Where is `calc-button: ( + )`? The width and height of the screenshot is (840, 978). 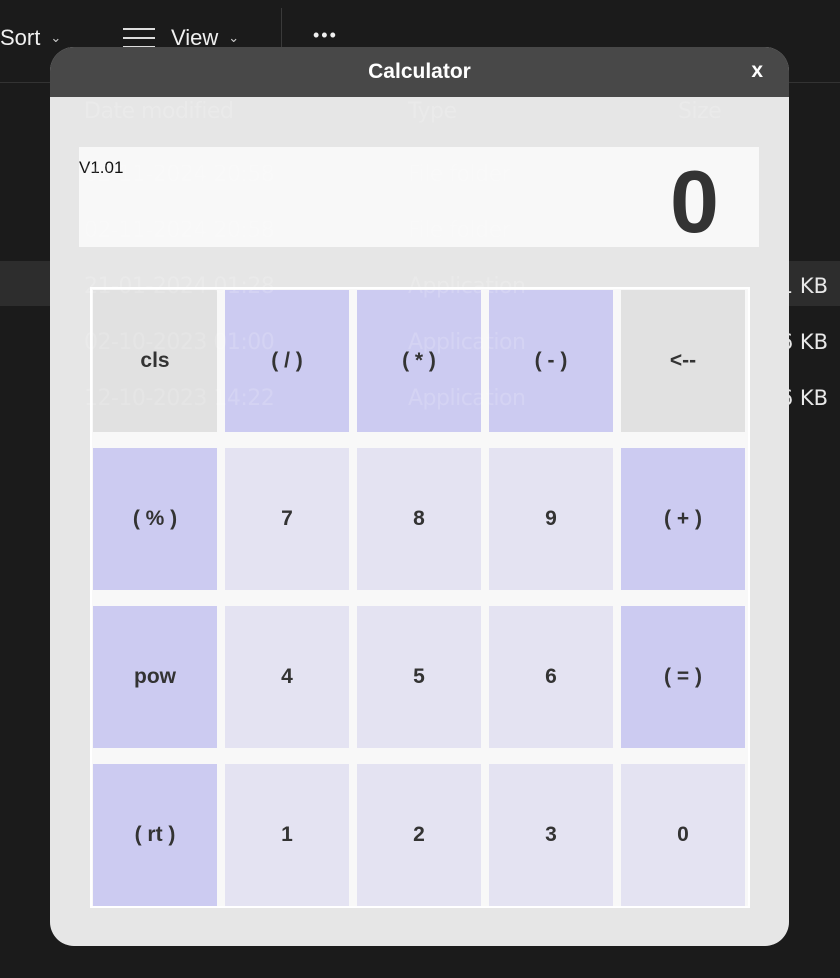
calc-button: ( + ) is located at coordinates (683, 519).